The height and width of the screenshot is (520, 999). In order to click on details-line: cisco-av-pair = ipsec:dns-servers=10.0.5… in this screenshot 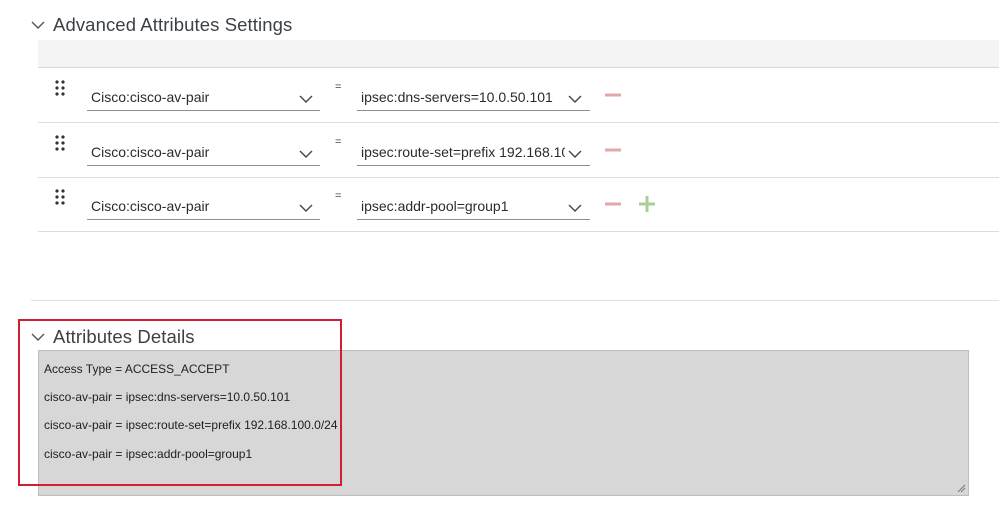, I will do `click(167, 397)`.